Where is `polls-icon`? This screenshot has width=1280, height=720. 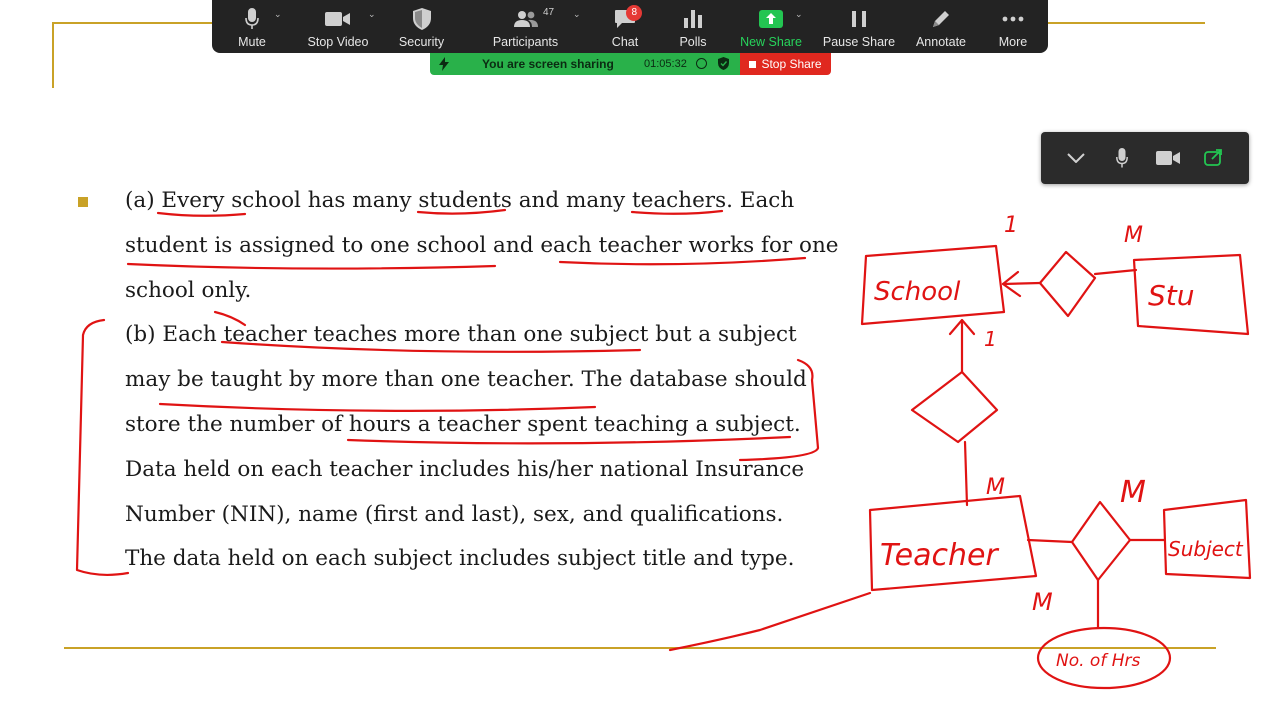 polls-icon is located at coordinates (693, 19).